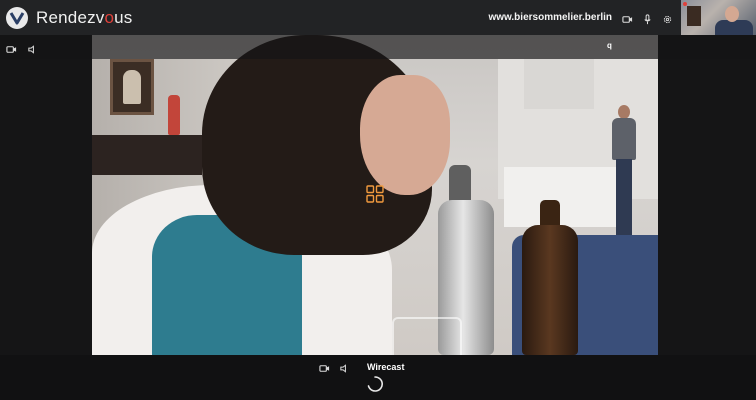 This screenshot has width=756, height=400. What do you see at coordinates (17, 17) in the screenshot?
I see `logo-icon` at bounding box center [17, 17].